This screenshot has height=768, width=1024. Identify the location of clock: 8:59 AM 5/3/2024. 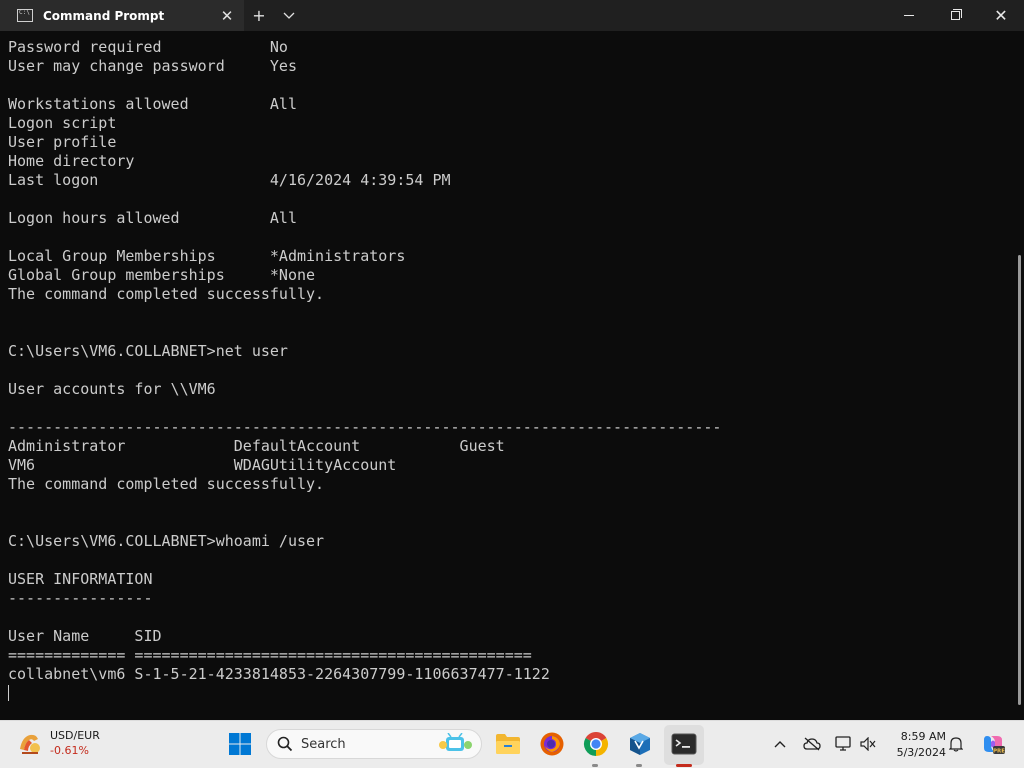
(915, 745).